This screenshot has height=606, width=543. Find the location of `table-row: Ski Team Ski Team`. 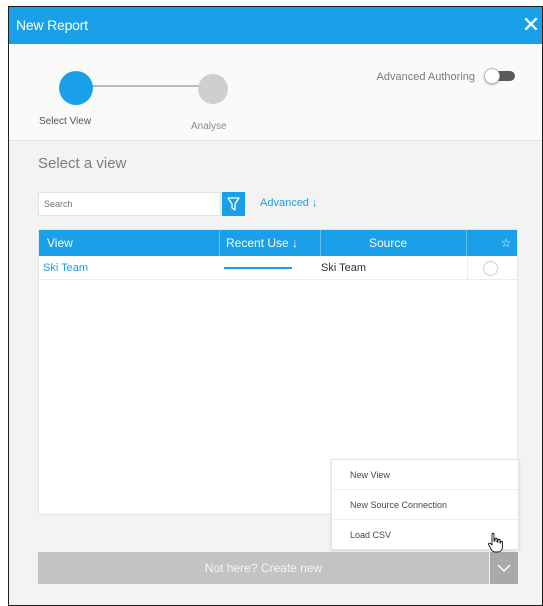

table-row: Ski Team Ski Team is located at coordinates (278, 268).